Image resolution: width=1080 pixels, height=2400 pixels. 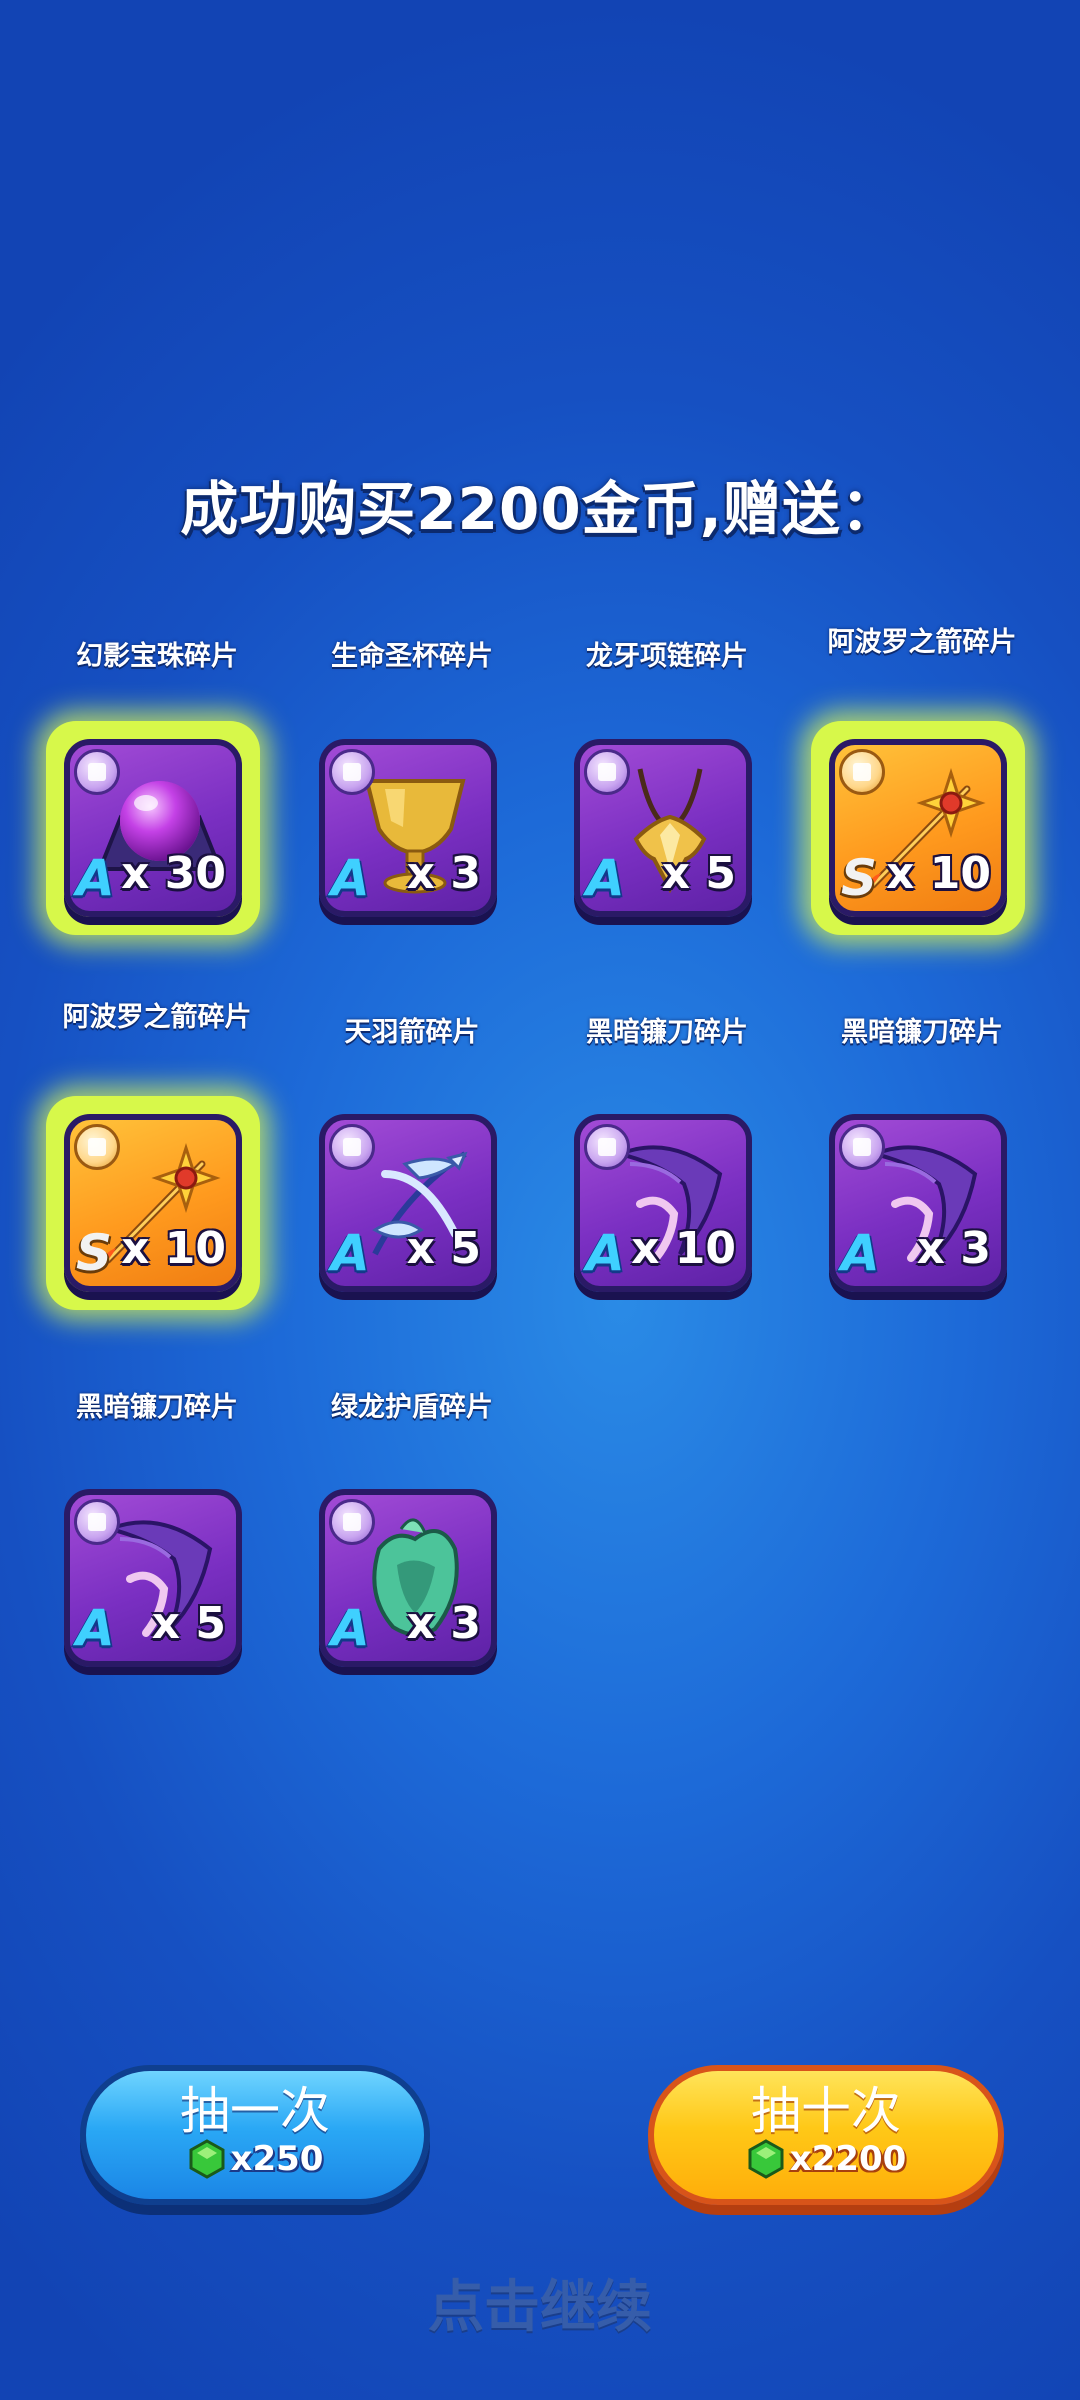 I want to click on draw-once-cost-value: x250, so click(x=277, y=2159).